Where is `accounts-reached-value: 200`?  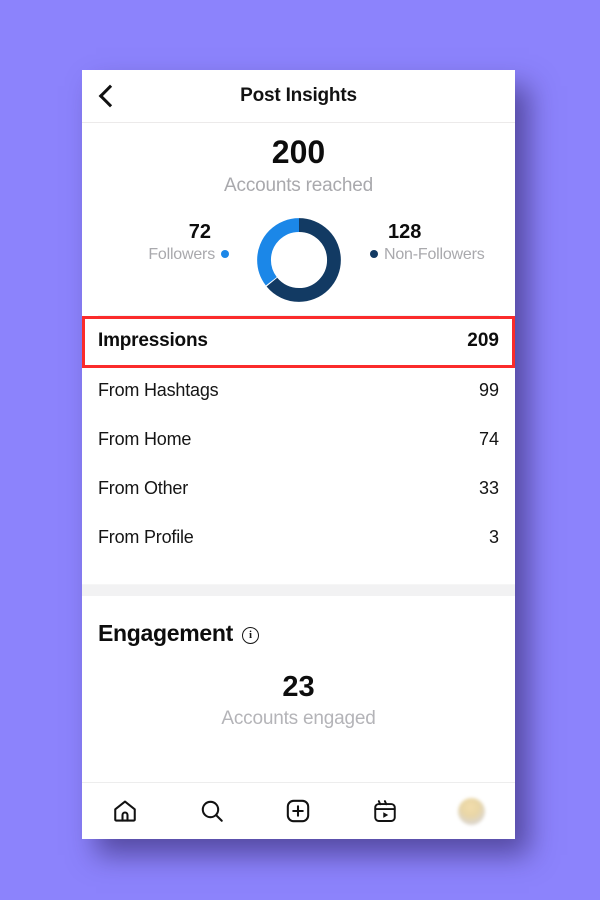
accounts-reached-value: 200 is located at coordinates (298, 152).